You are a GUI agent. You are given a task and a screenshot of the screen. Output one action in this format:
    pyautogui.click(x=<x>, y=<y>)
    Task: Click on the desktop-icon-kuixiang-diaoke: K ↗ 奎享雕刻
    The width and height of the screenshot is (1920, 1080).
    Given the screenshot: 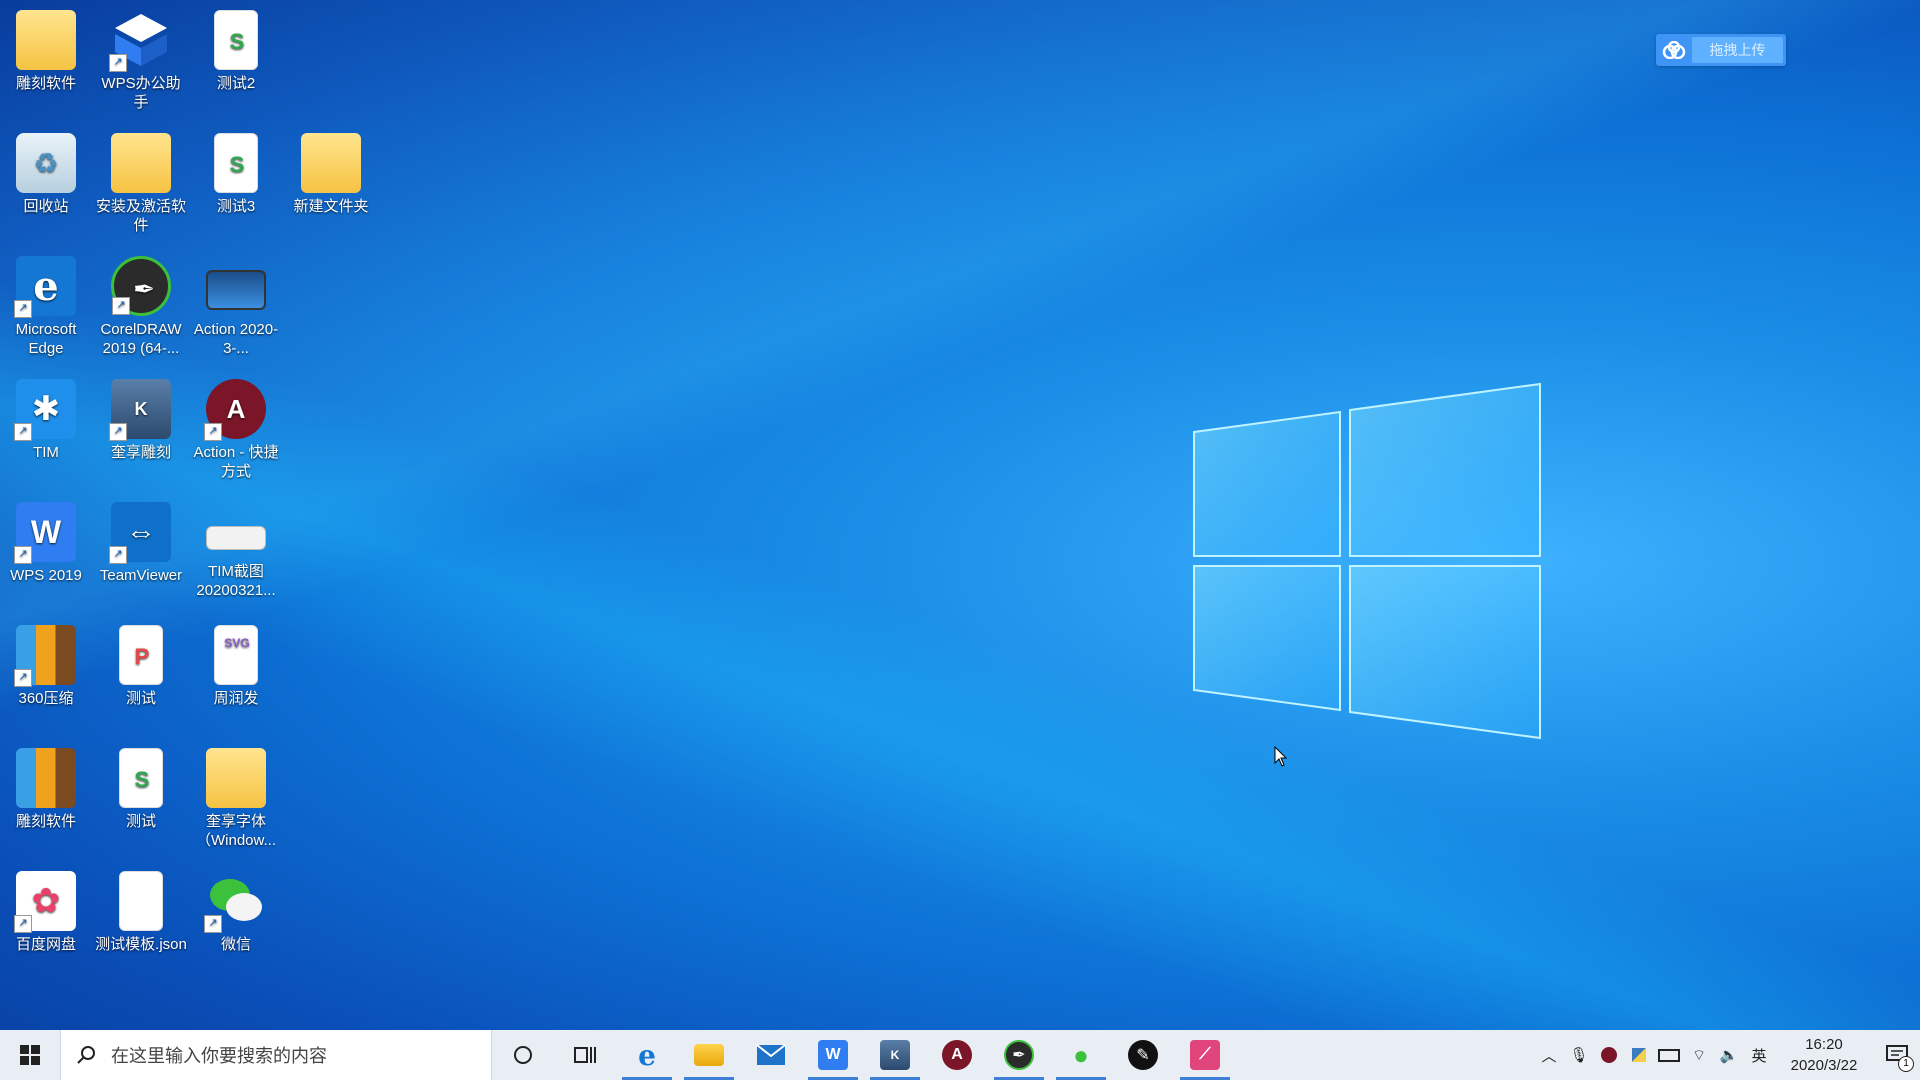 What is the action you would take?
    pyautogui.click(x=141, y=420)
    